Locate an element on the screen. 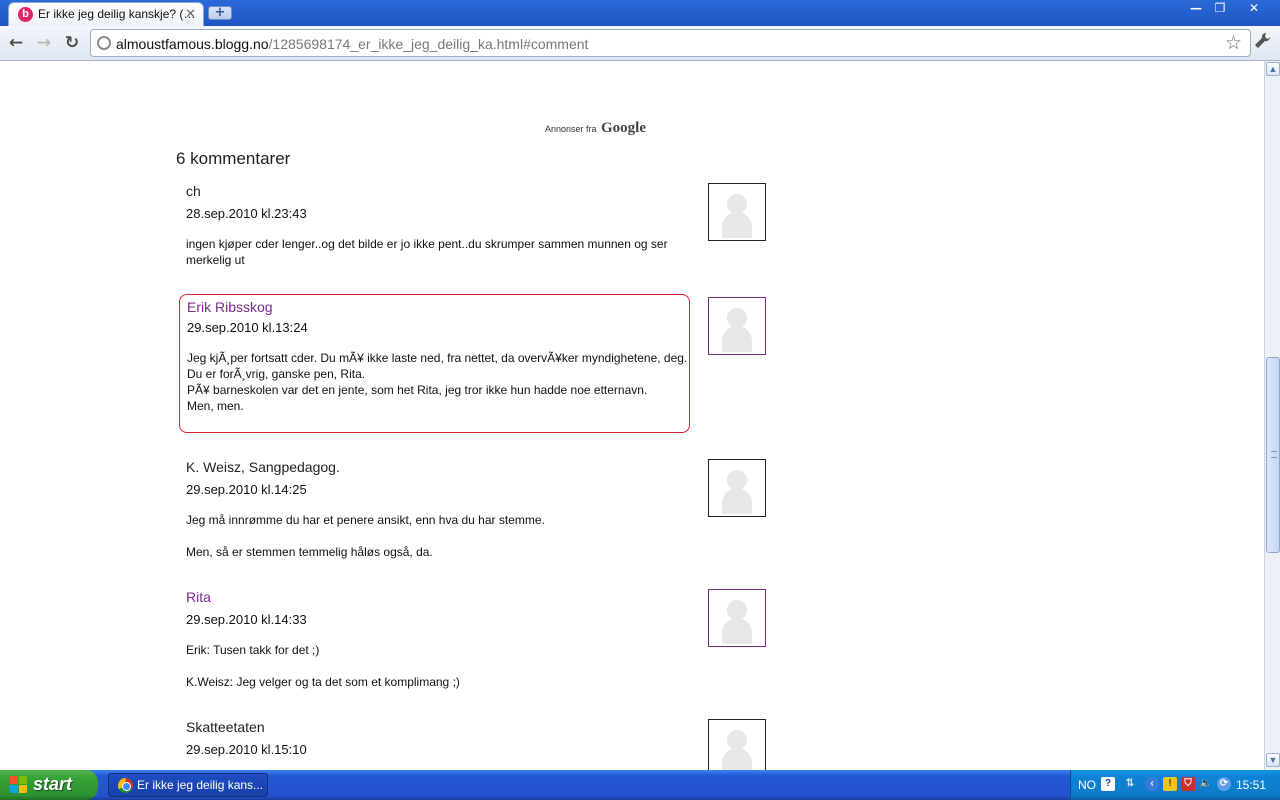  start-button: start is located at coordinates (49, 785).